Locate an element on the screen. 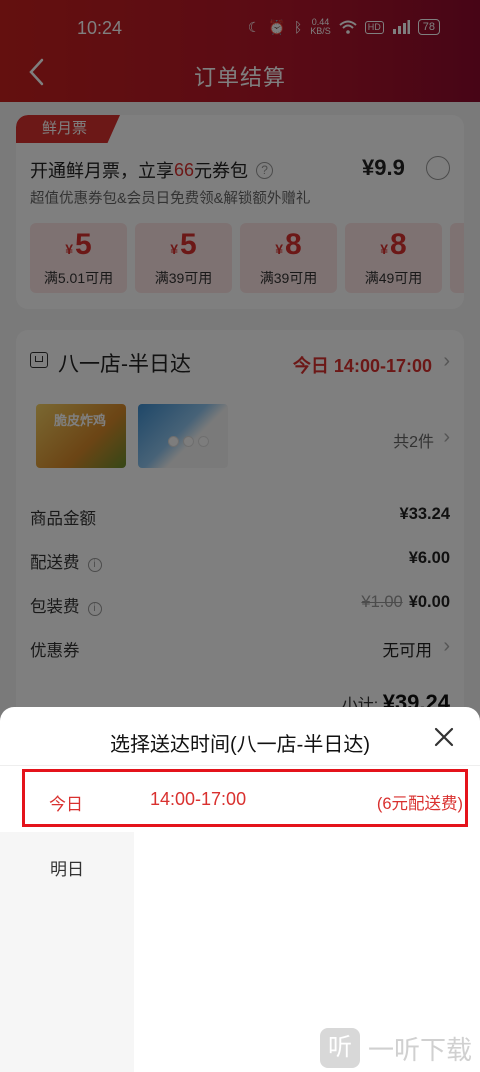 Image resolution: width=480 pixels, height=1072 pixels. slot-fee: (6元配送费) is located at coordinates (419, 804).